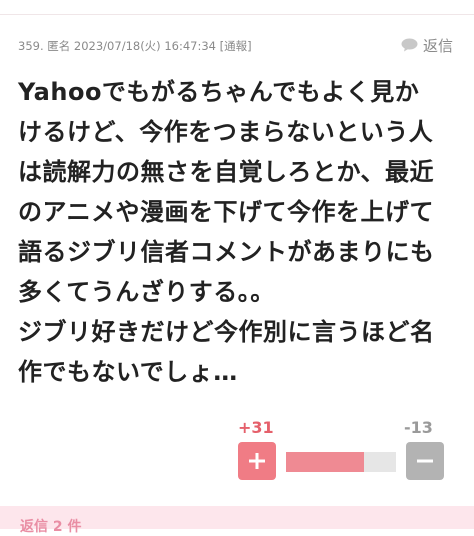 This screenshot has height=536, width=474. Describe the element at coordinates (237, 520) in the screenshot. I see `replies-section: 返信 2 件` at that location.